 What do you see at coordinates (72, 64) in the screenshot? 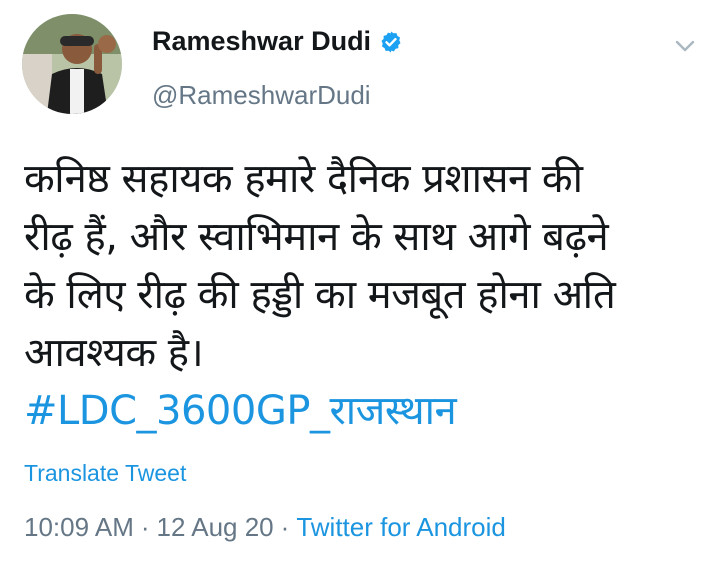
I see `avatar` at bounding box center [72, 64].